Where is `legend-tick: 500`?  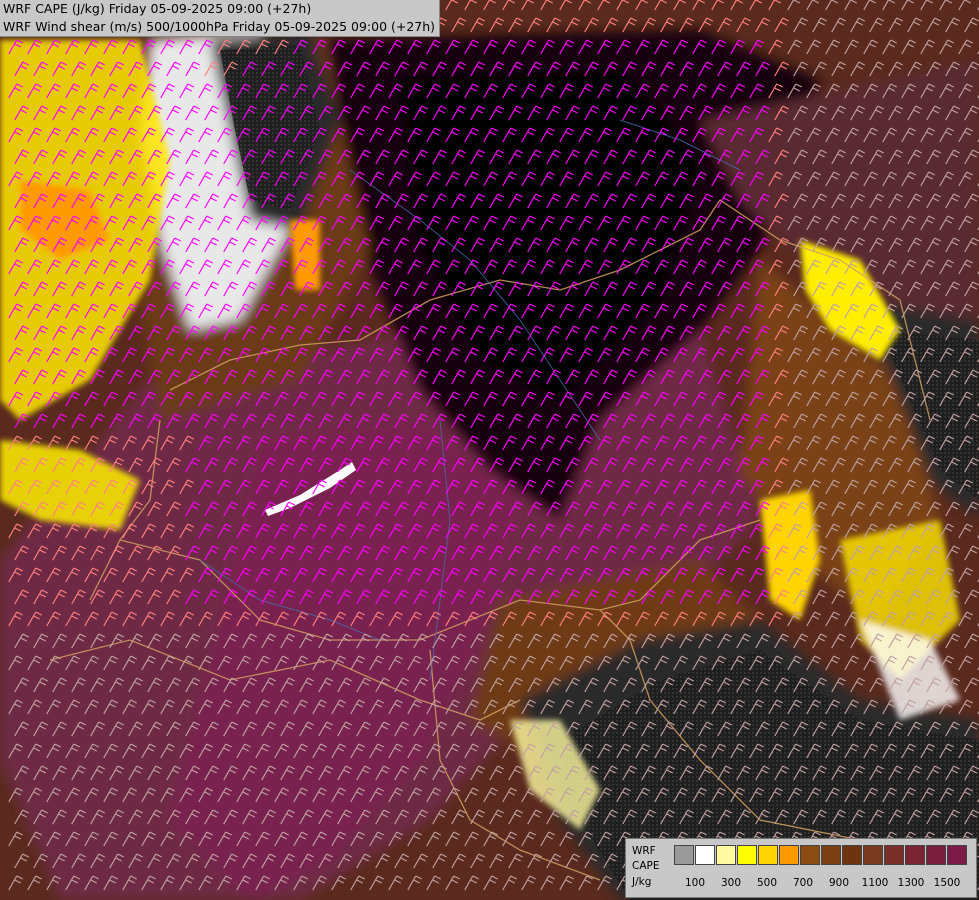 legend-tick: 500 is located at coordinates (767, 883).